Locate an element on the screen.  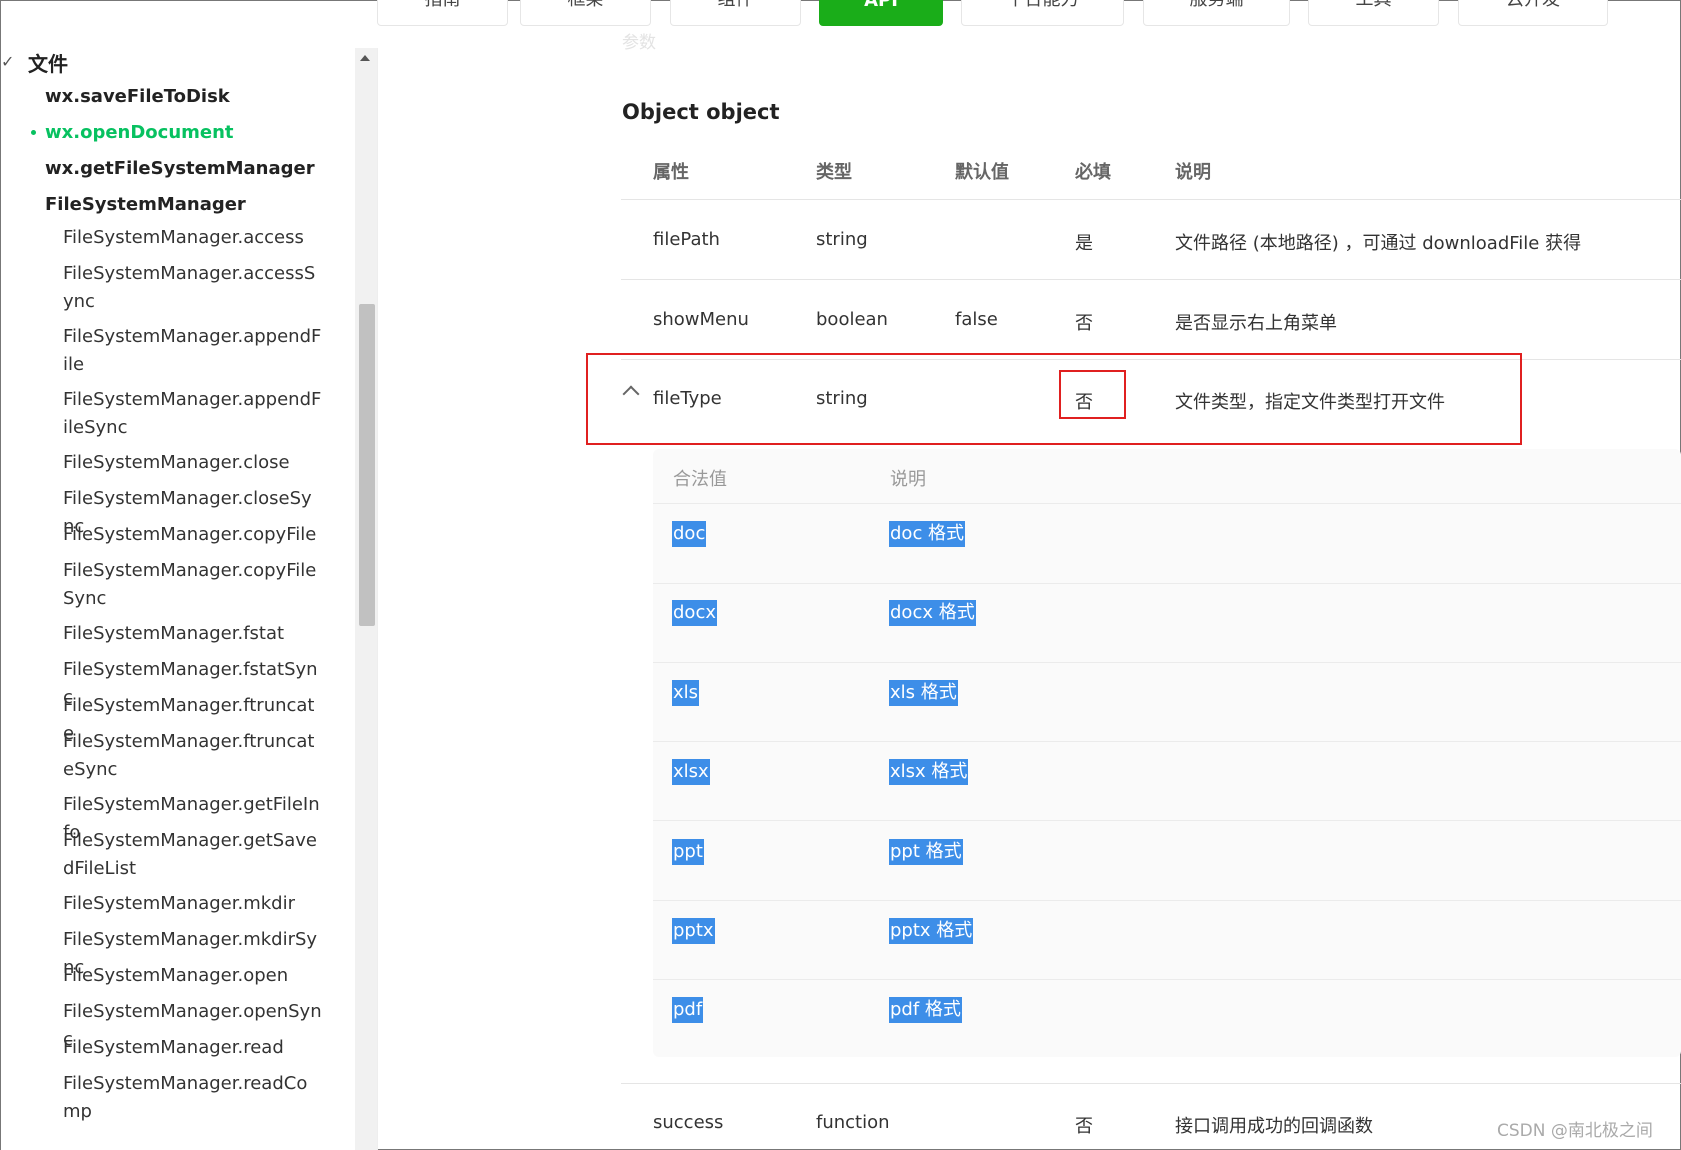
top-nav: 指南 框架 组件 API 平台能力 服务端 工具 云开发 is located at coordinates (1029, 15).